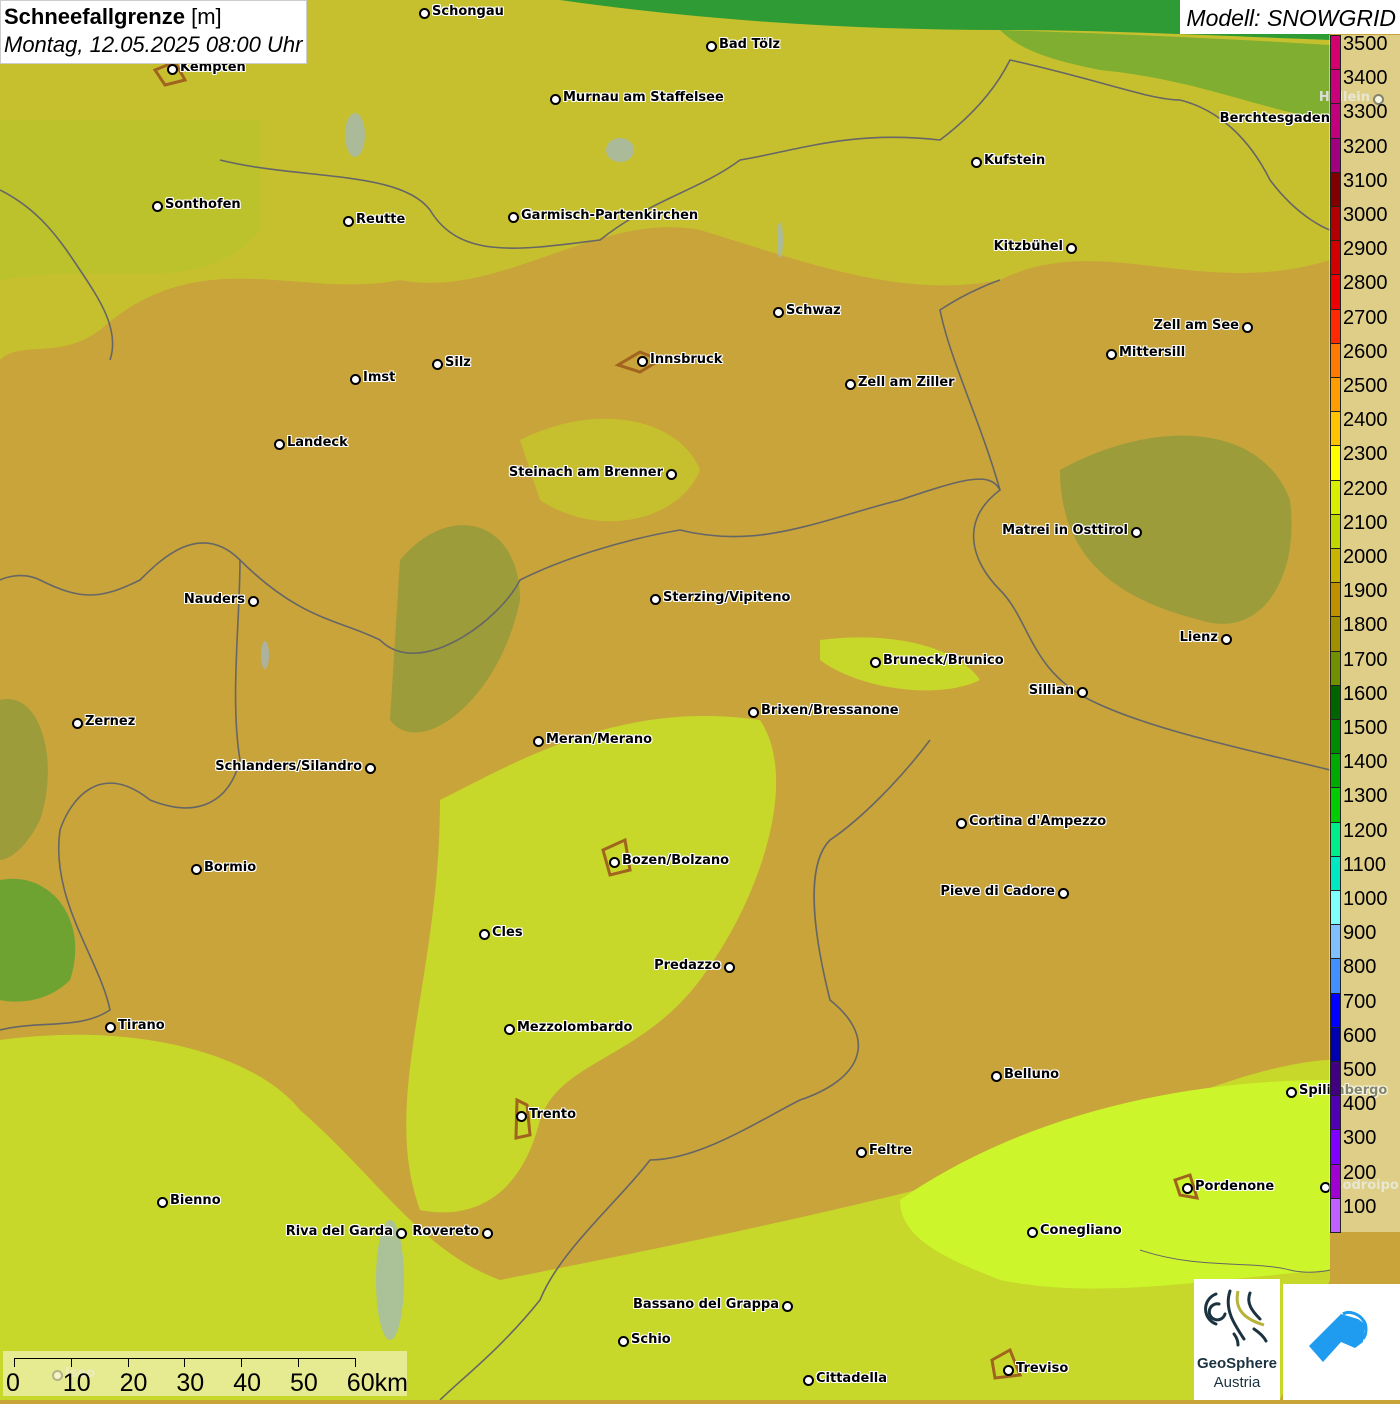  What do you see at coordinates (686, 359) in the screenshot?
I see `city-label: Innsbruck` at bounding box center [686, 359].